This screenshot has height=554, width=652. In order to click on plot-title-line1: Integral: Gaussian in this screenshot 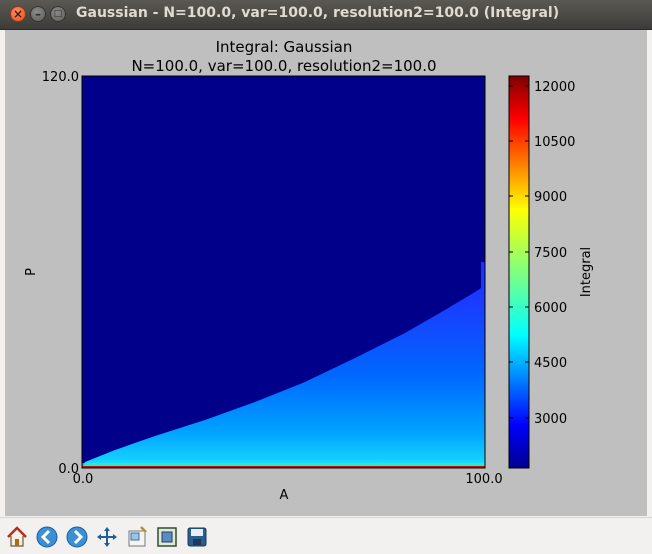, I will do `click(284, 47)`.